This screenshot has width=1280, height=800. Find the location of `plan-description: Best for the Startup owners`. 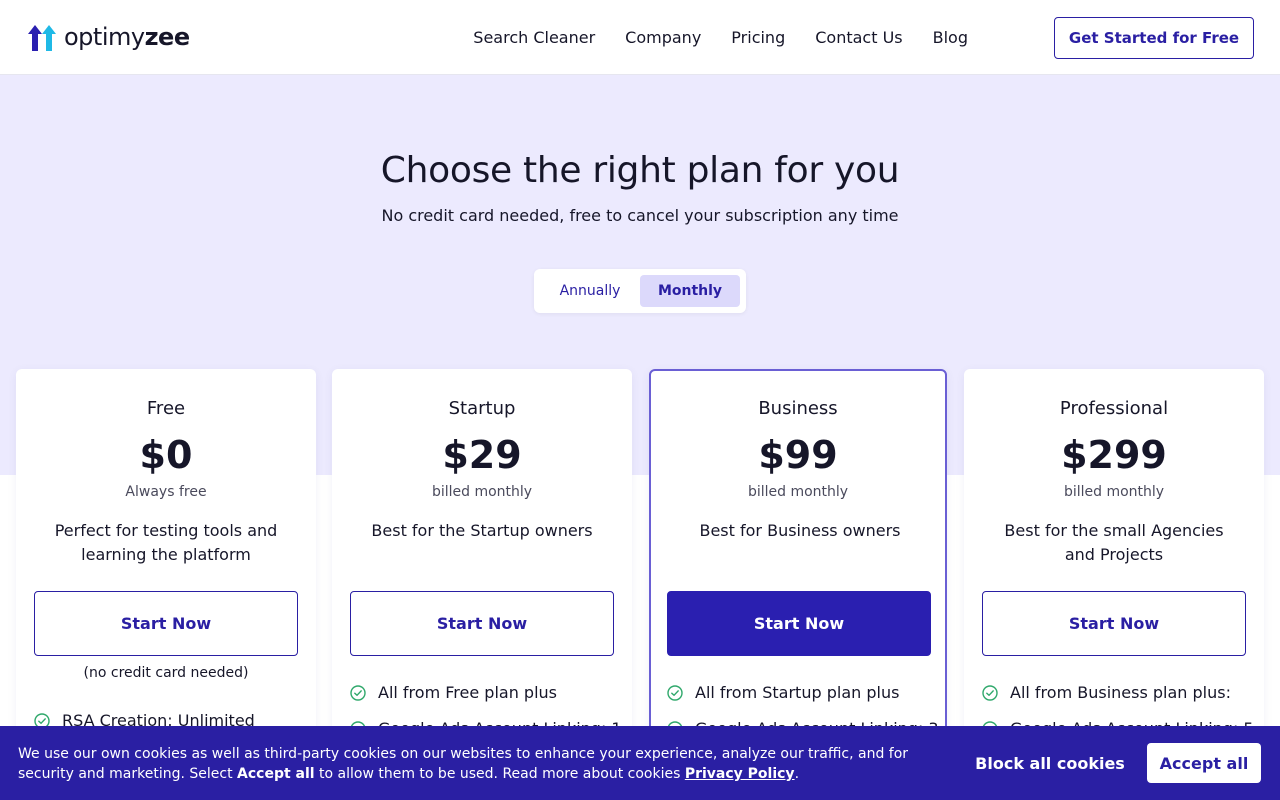

plan-description: Best for the Startup owners is located at coordinates (482, 530).